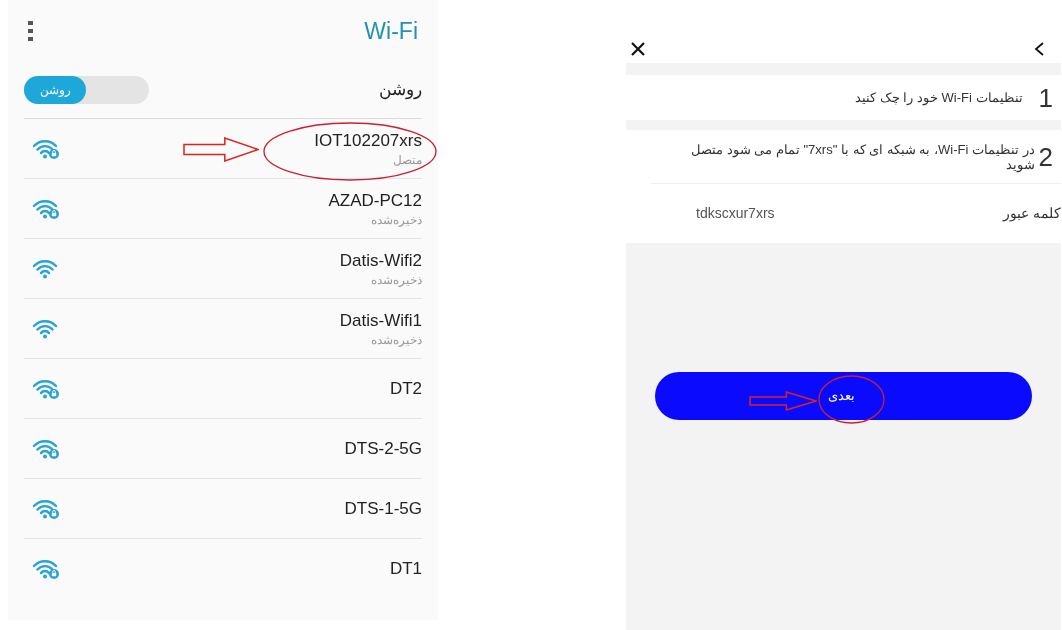  What do you see at coordinates (383, 508) in the screenshot?
I see `network-name: DTS-1-5G` at bounding box center [383, 508].